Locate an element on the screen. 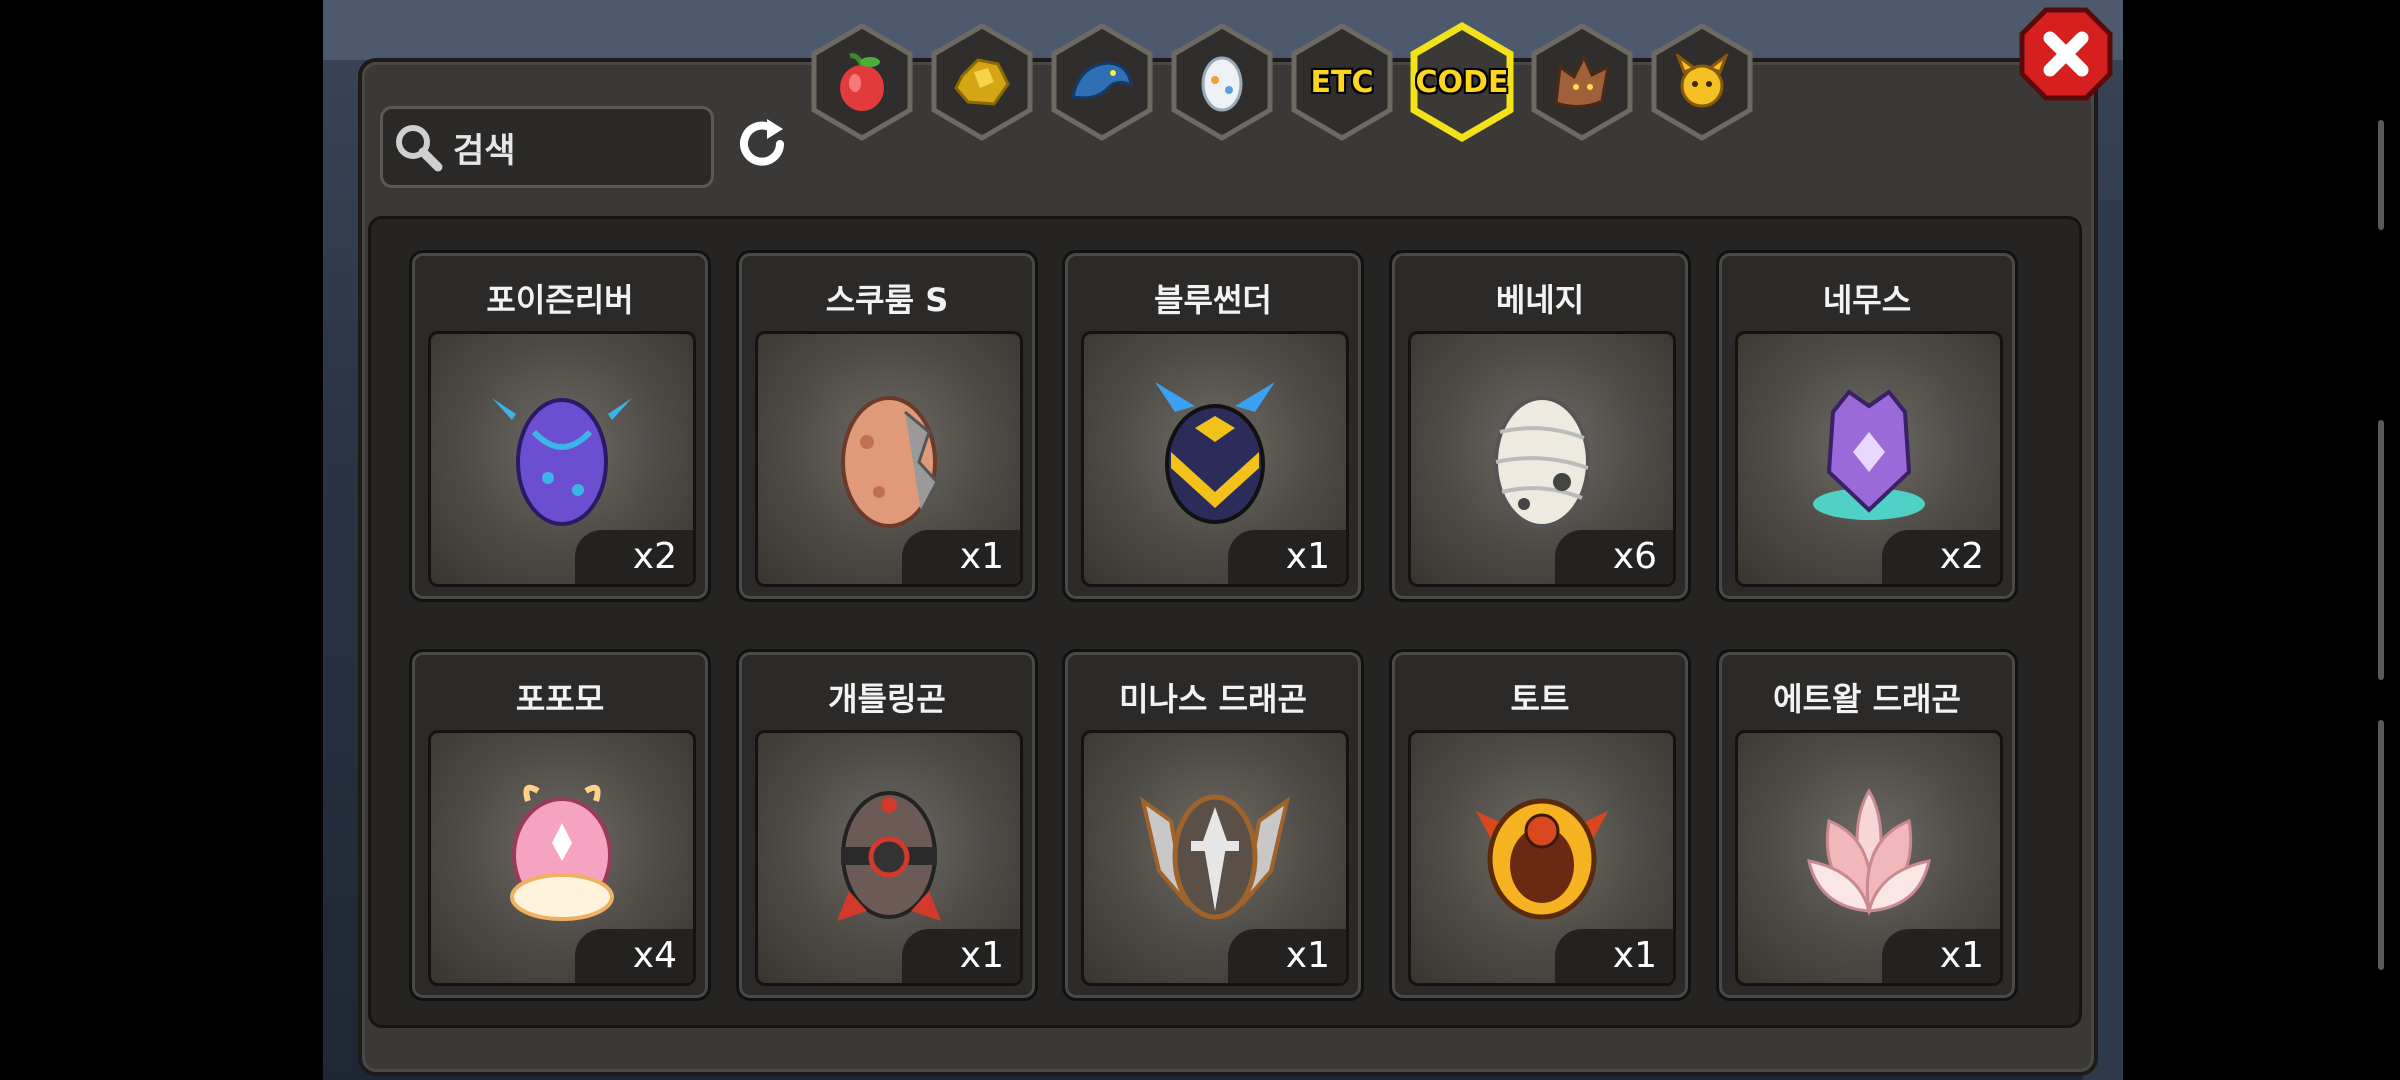 This screenshot has width=2400, height=1080. refresh-icon is located at coordinates (762, 142).